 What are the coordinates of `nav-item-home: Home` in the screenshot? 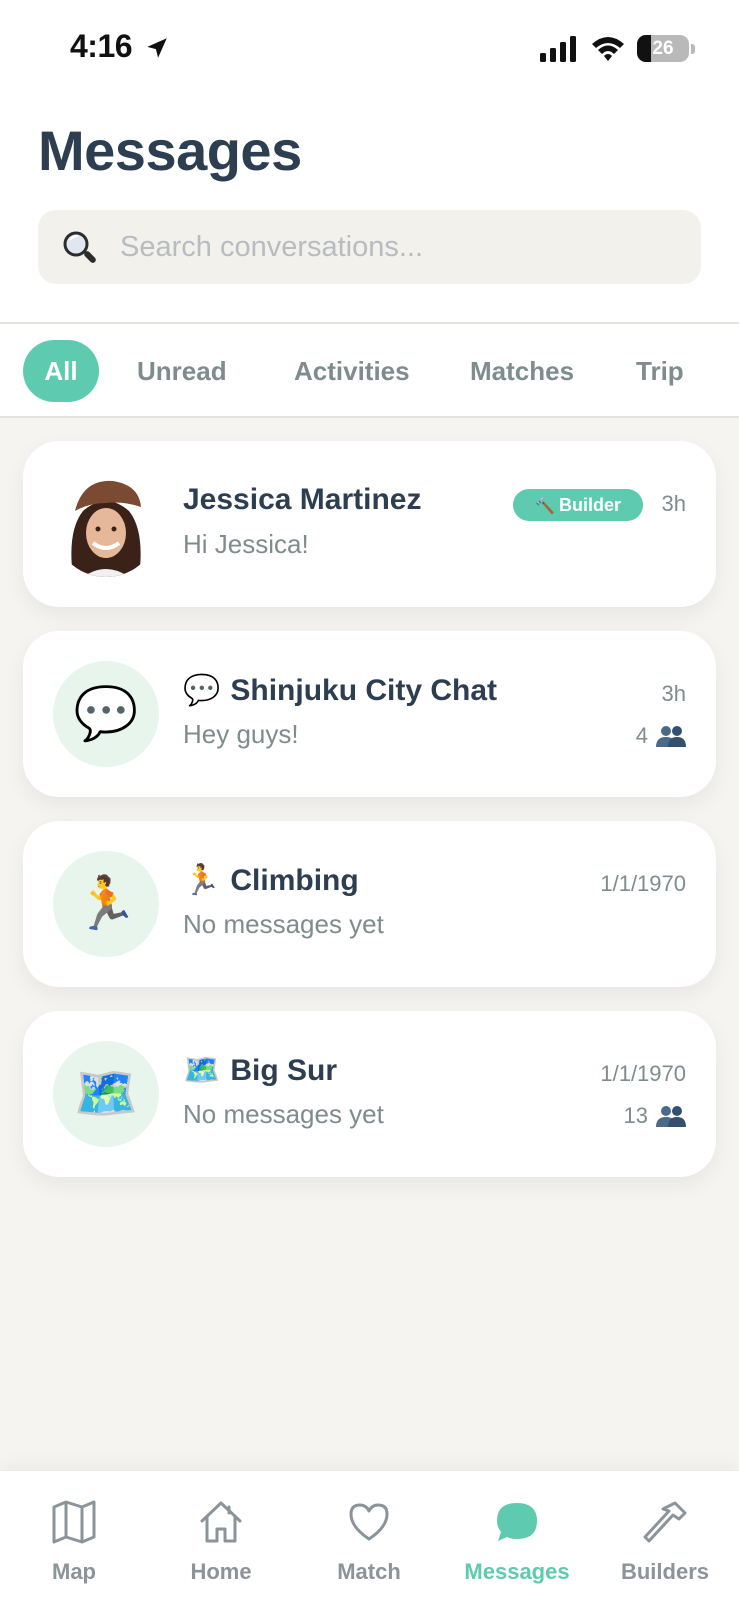 It's located at (221, 1535).